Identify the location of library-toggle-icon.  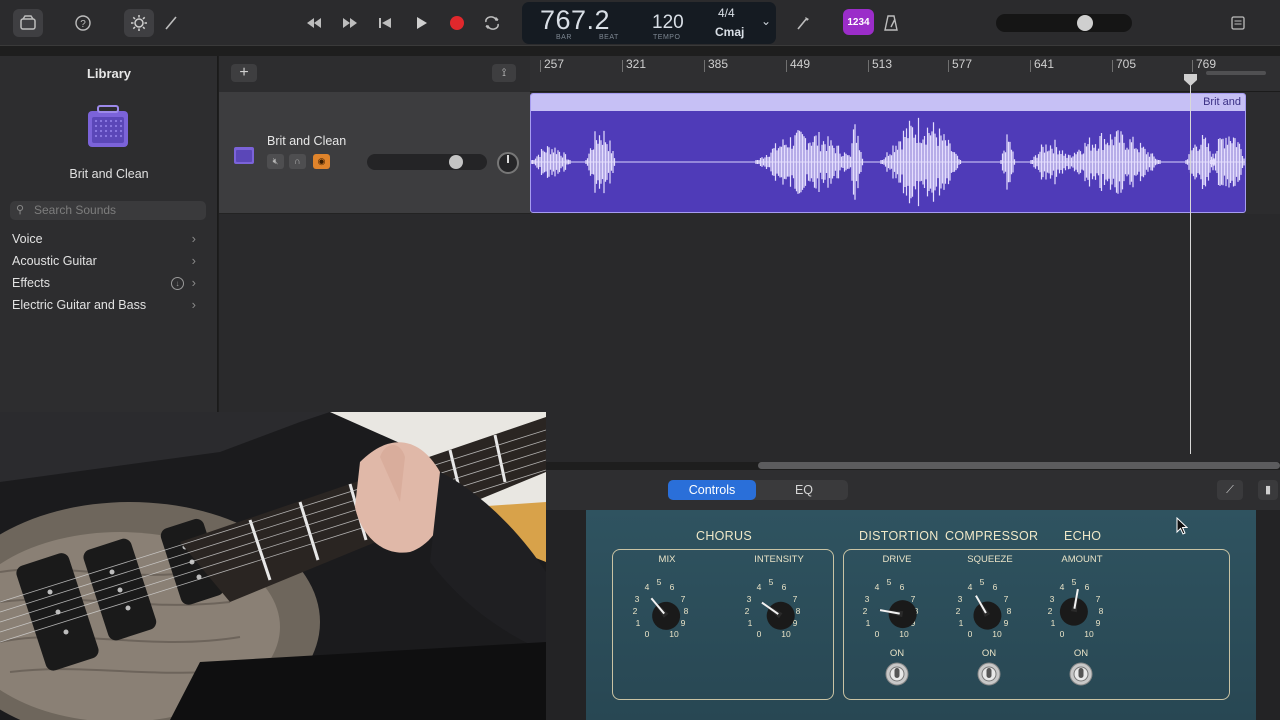
(28, 23).